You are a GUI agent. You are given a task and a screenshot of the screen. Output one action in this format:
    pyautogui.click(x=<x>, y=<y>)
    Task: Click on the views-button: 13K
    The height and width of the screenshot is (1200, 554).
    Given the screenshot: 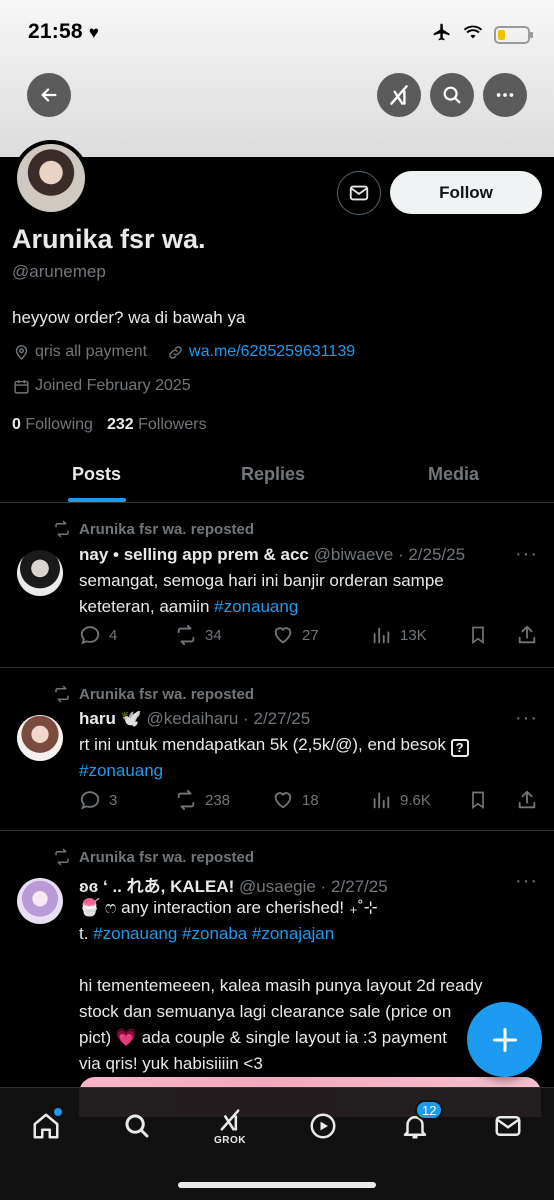 What is the action you would take?
    pyautogui.click(x=398, y=635)
    